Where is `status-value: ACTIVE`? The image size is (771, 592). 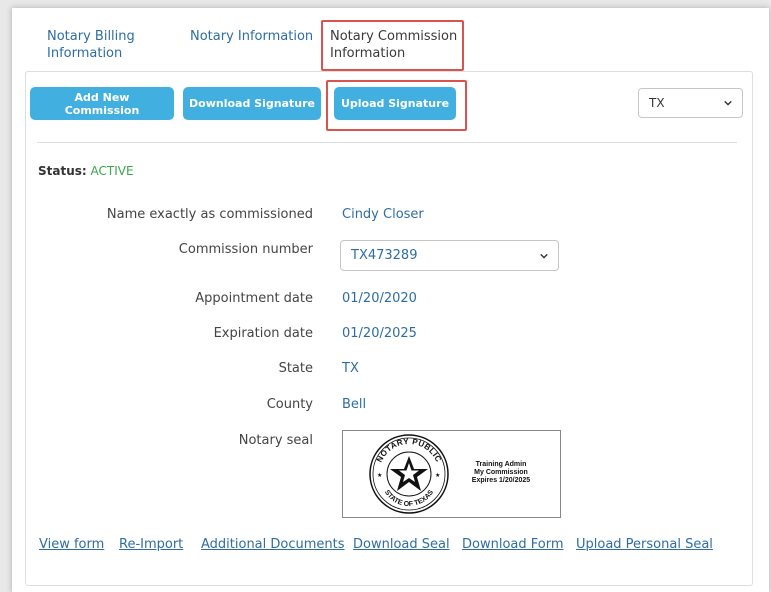 status-value: ACTIVE is located at coordinates (112, 171).